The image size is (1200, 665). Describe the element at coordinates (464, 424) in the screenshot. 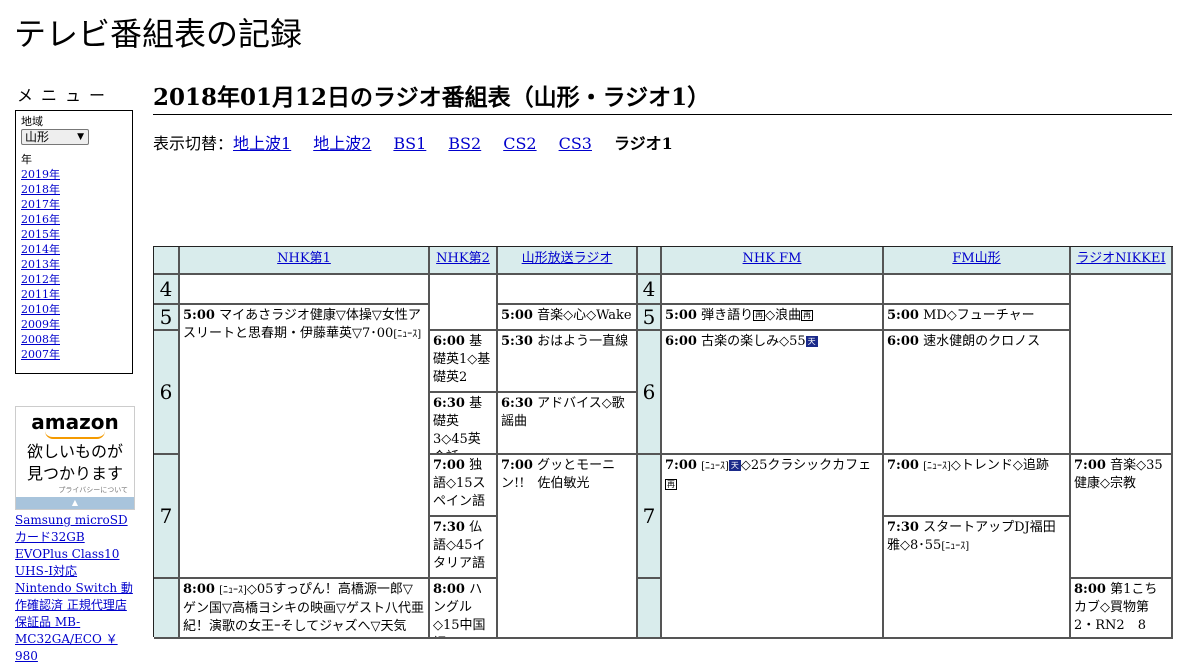

I see `program-nhk2-630: 6:30 基礎英3◇45英会話` at that location.